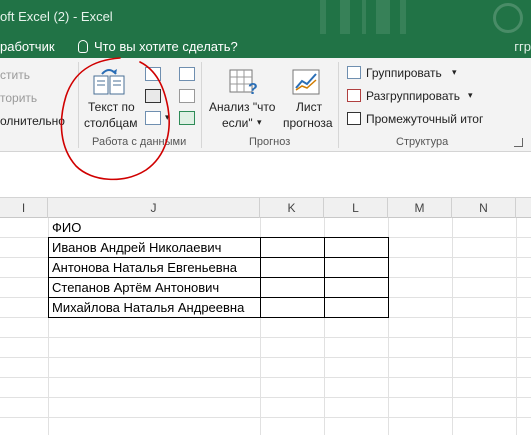 The width and height of the screenshot is (531, 435). What do you see at coordinates (354, 72) in the screenshot?
I see `group-icon` at bounding box center [354, 72].